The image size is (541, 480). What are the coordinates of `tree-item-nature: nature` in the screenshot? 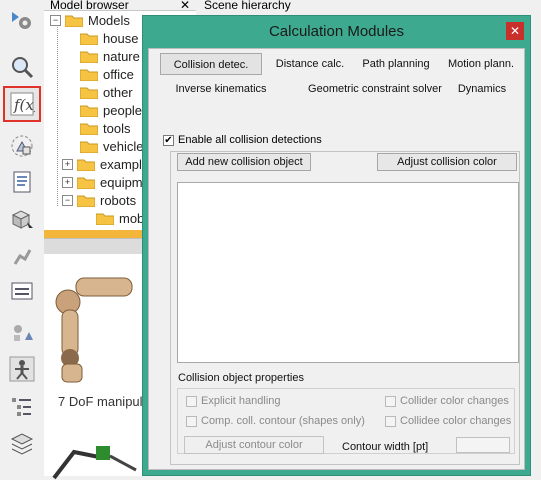 It's located at (109, 56).